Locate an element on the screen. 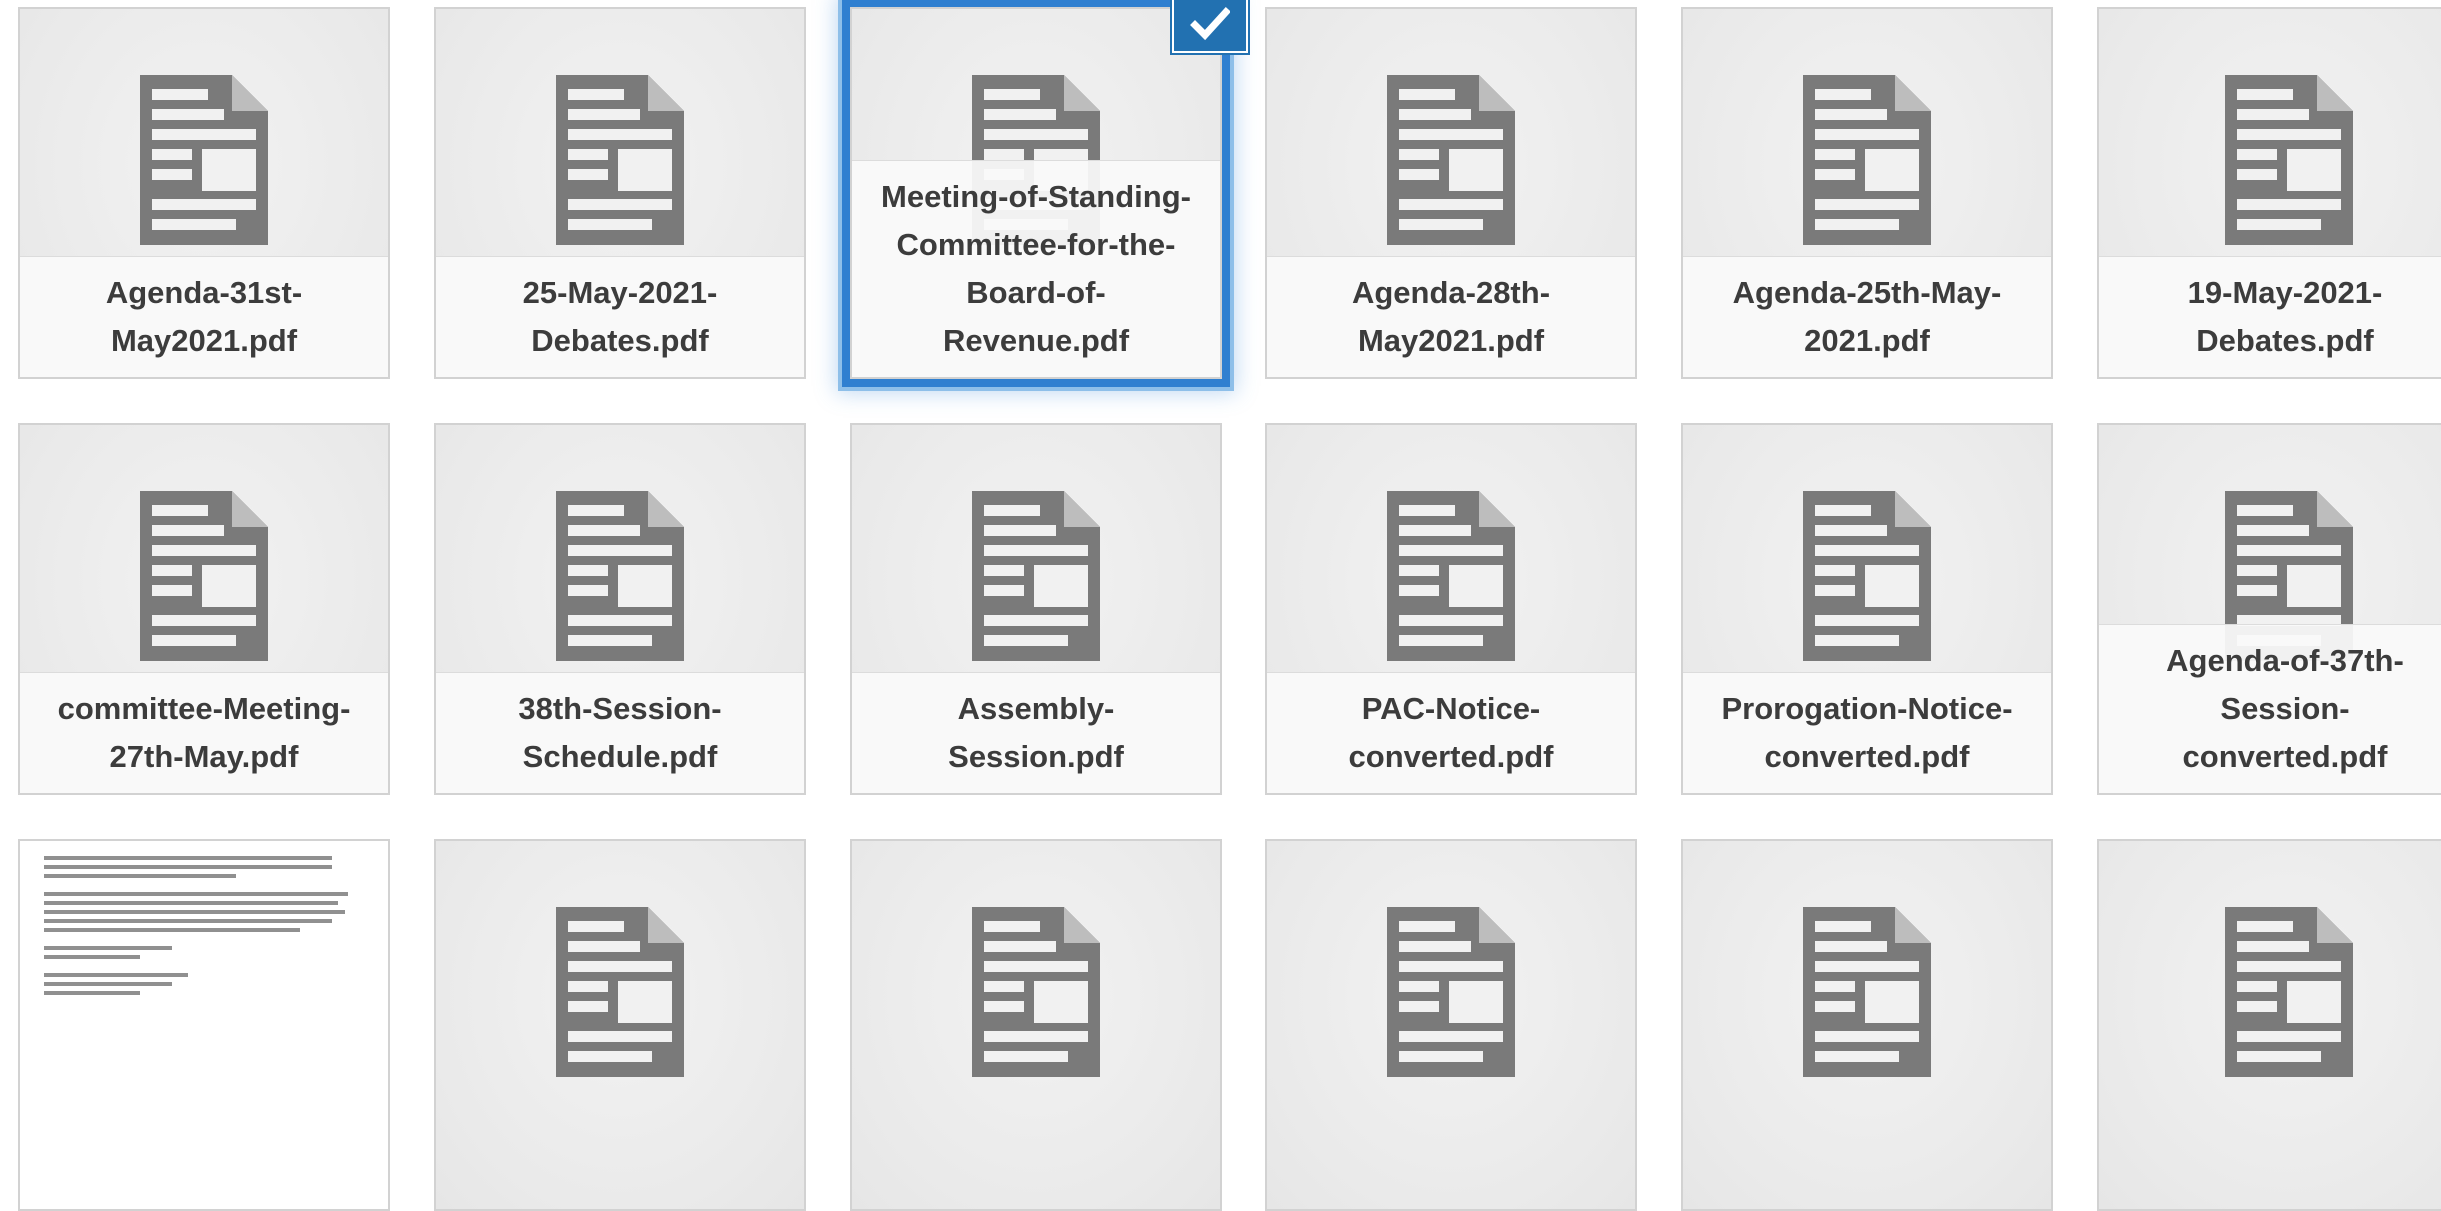 This screenshot has height=1211, width=2441. attachment-tile: PAC-Notice-converted.pdf is located at coordinates (1451, 609).